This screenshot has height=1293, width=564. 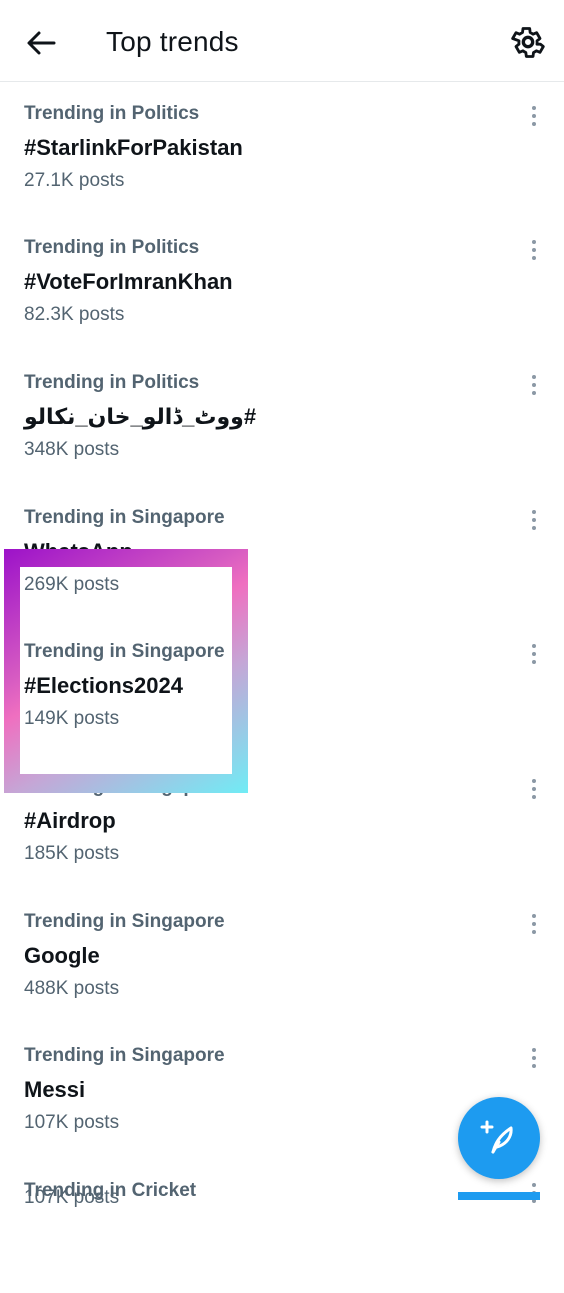 What do you see at coordinates (103, 685) in the screenshot?
I see `trend-name: #Elections2024` at bounding box center [103, 685].